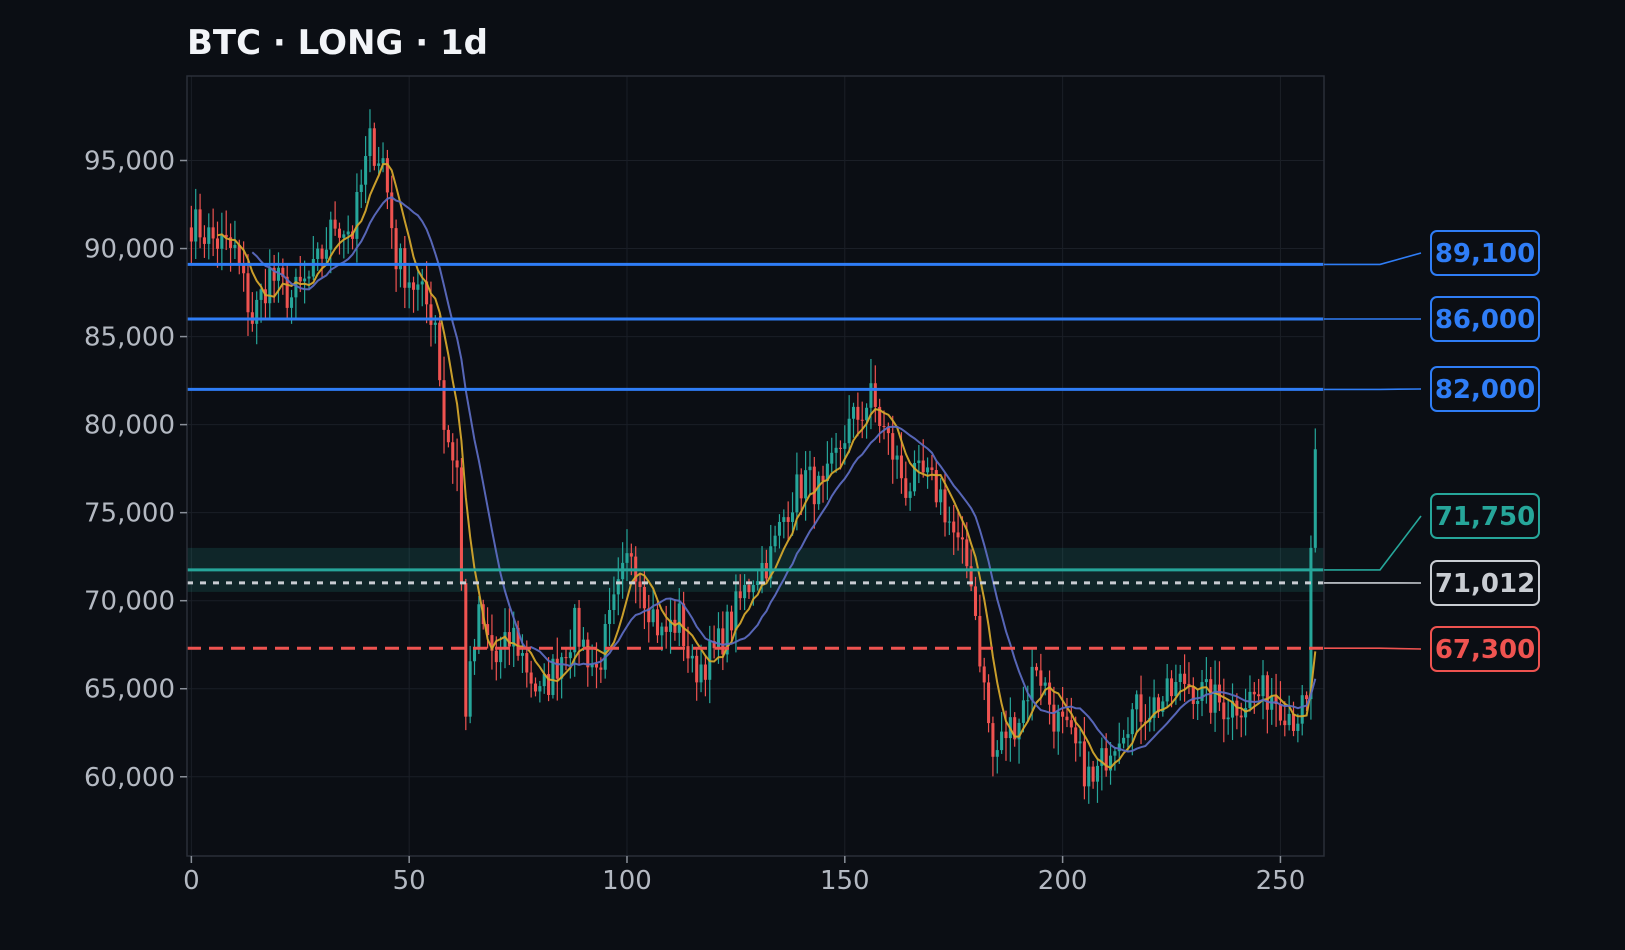  What do you see at coordinates (627, 881) in the screenshot?
I see `x-tick-label: 100` at bounding box center [627, 881].